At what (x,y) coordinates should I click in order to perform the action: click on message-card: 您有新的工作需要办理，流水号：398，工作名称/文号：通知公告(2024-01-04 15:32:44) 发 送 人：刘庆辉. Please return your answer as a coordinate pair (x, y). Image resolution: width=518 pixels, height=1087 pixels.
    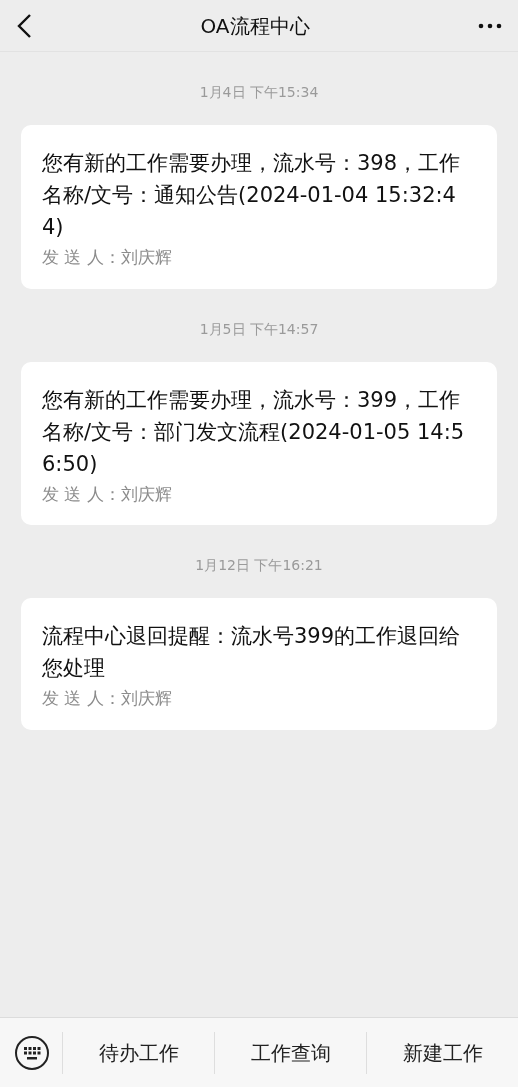
    Looking at the image, I should click on (259, 207).